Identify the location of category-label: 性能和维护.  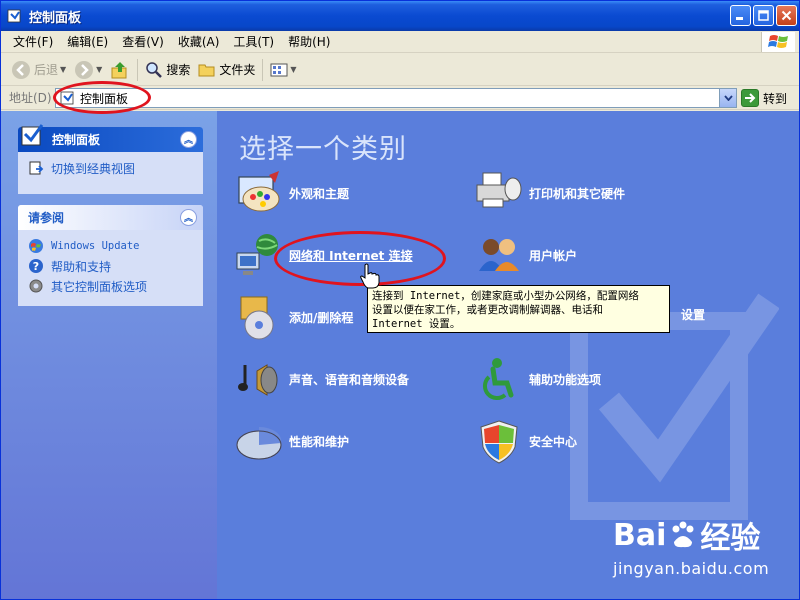
(319, 441).